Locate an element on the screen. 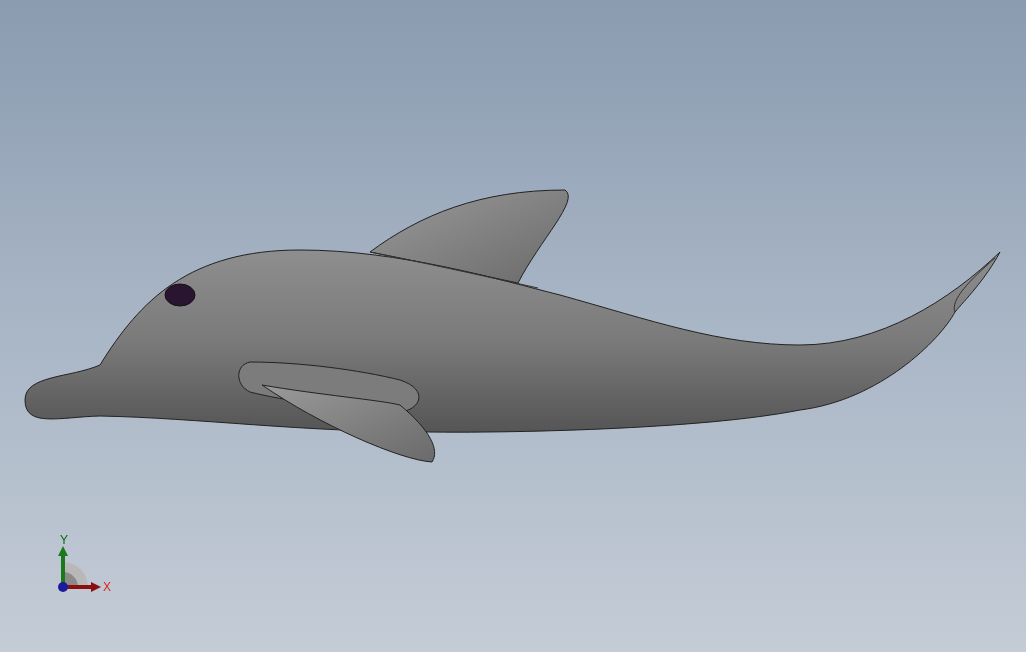 The image size is (1026, 652). origin-dot is located at coordinates (63, 587).